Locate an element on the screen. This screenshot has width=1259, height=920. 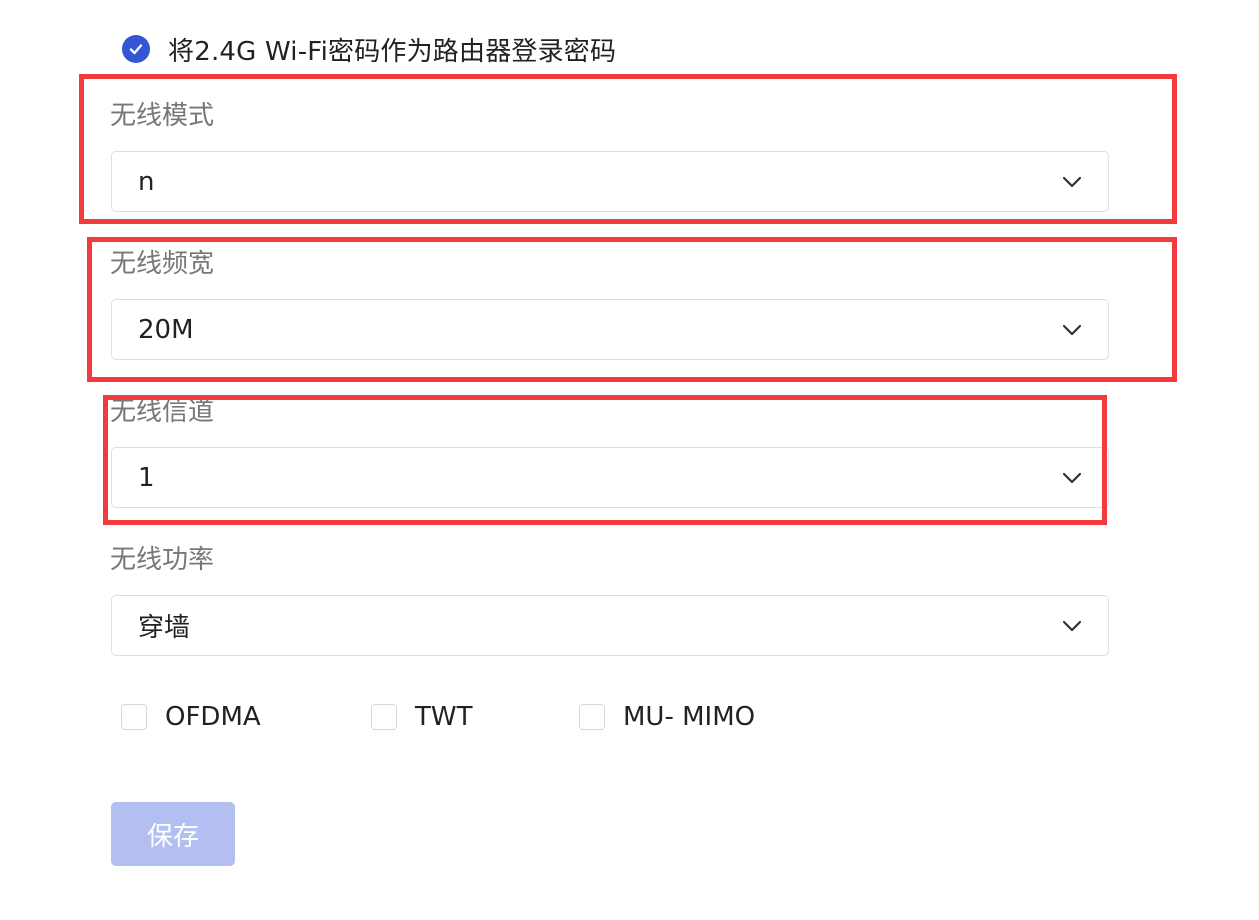
wireless-channel-value: 1 is located at coordinates (146, 477).